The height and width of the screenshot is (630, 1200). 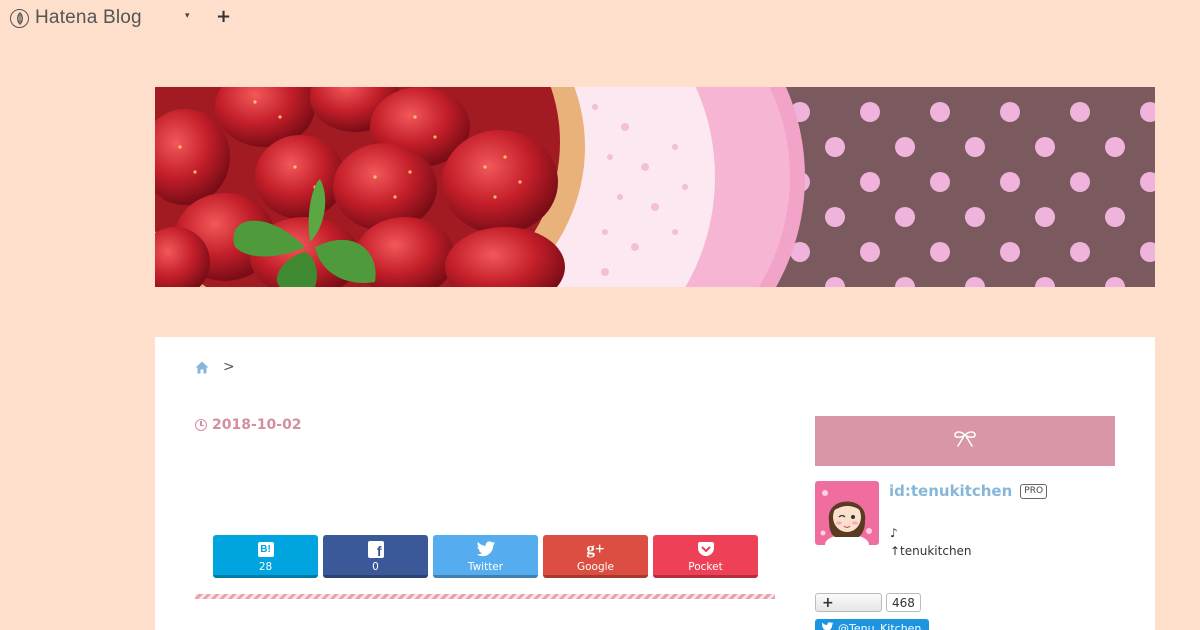 What do you see at coordinates (257, 425) in the screenshot?
I see `post-date-text: 2018-10-02` at bounding box center [257, 425].